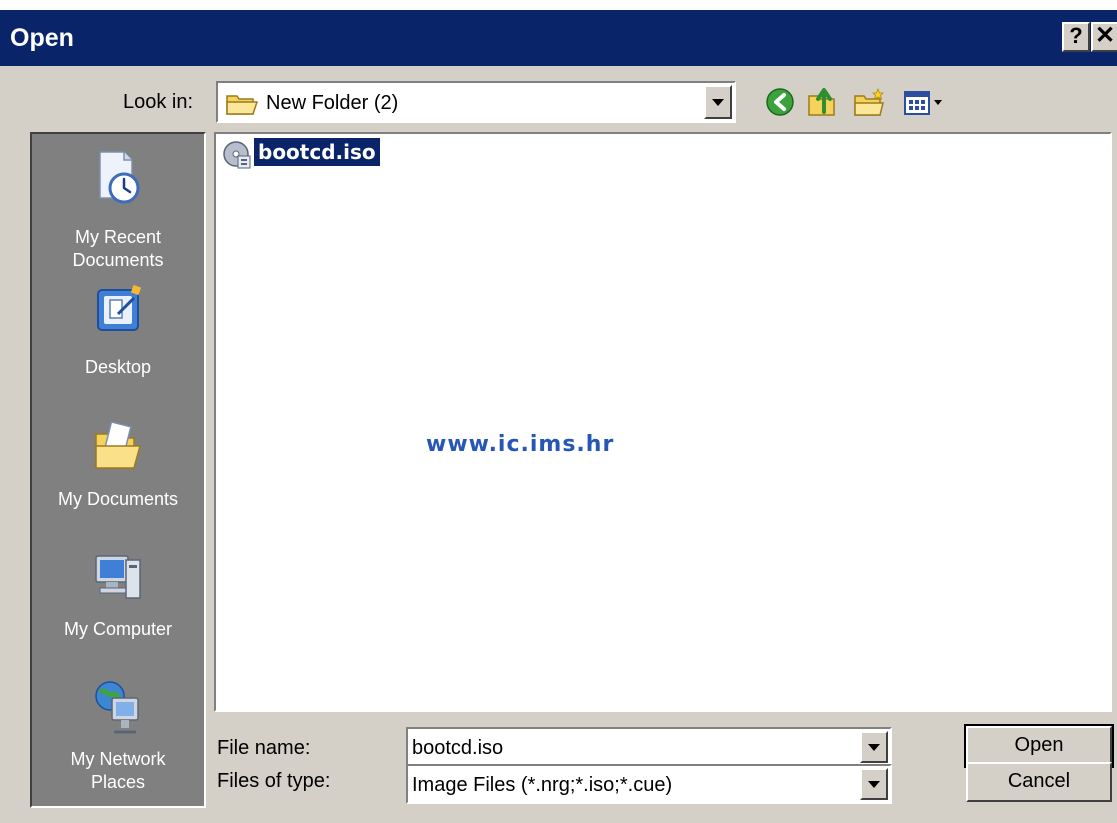 The width and height of the screenshot is (1117, 823). What do you see at coordinates (1076, 37) in the screenshot?
I see `help-button: ?` at bounding box center [1076, 37].